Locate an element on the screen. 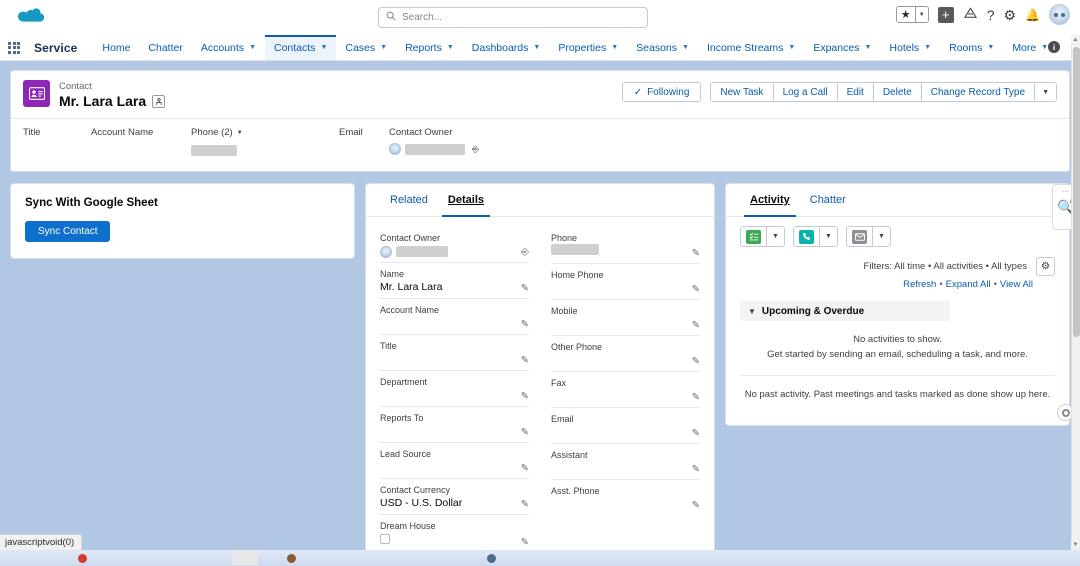  more-actions-dropdown-icon: ▼ is located at coordinates (1046, 92).